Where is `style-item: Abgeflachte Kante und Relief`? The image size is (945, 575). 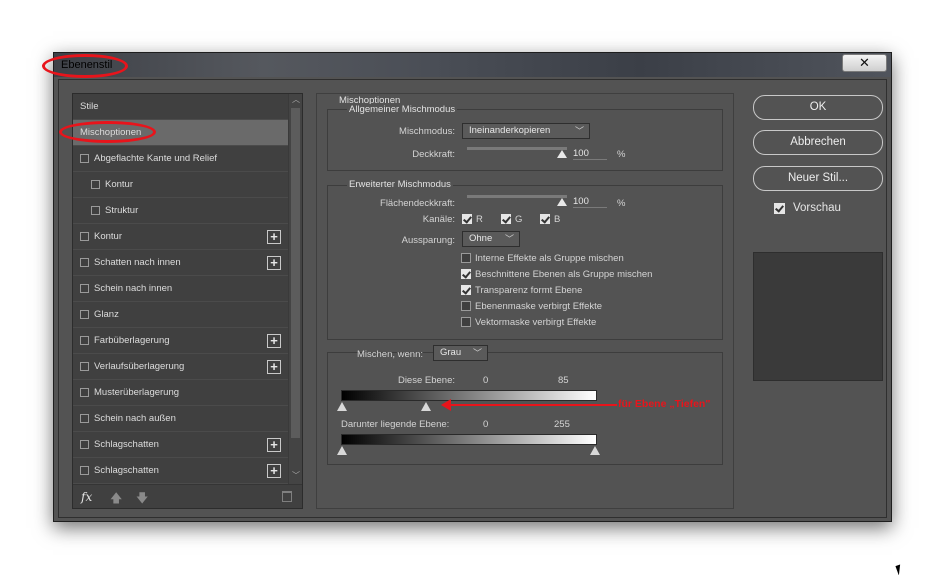 style-item: Abgeflachte Kante und Relief is located at coordinates (180, 159).